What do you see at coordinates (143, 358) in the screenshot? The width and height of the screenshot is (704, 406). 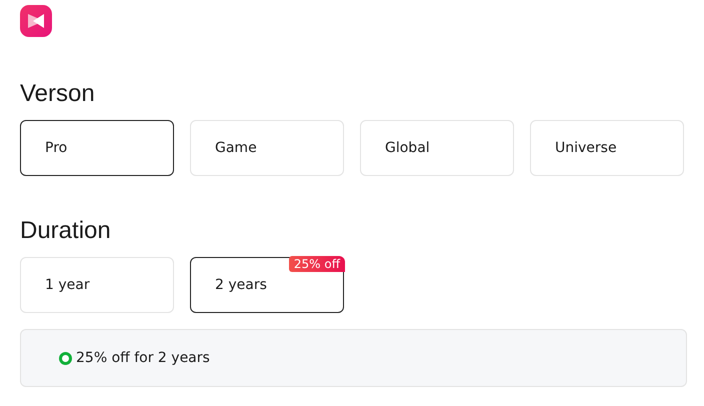 I see `summary-text: 25% off for 2 years` at bounding box center [143, 358].